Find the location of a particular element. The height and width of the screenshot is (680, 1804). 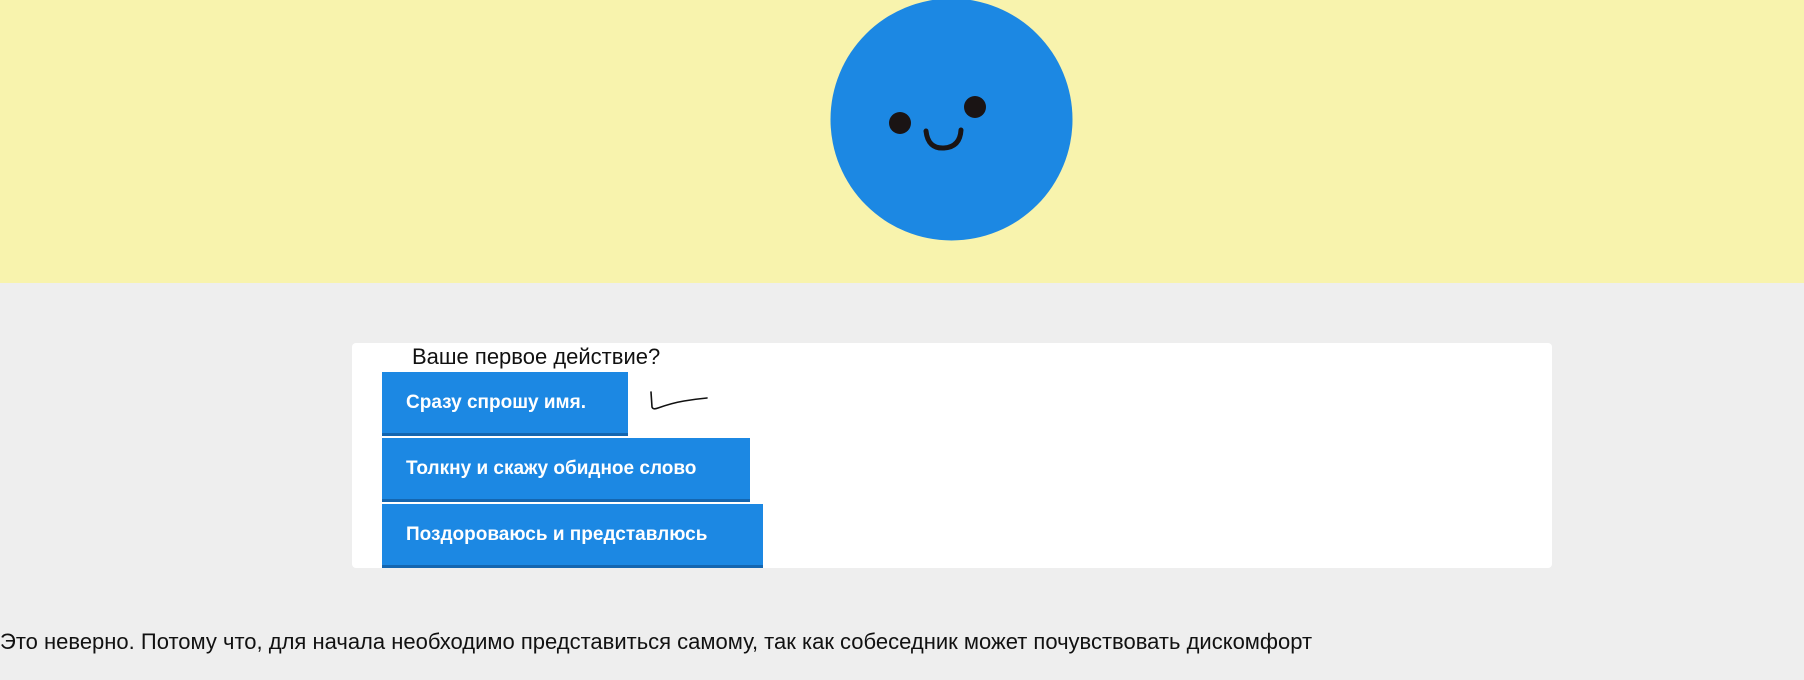

answer-option-1-button: Сразу спрошу имя. is located at coordinates (505, 404).